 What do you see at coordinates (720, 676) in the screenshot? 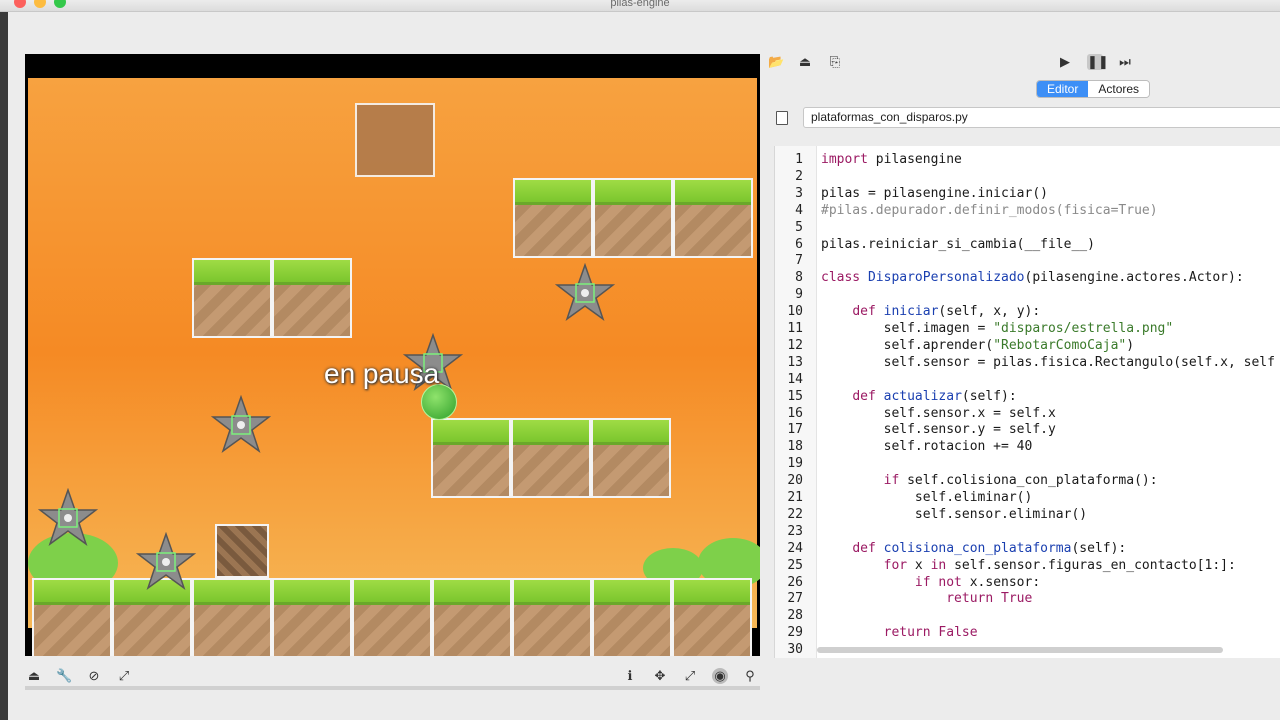
I see `globe-icon: ◉` at bounding box center [720, 676].